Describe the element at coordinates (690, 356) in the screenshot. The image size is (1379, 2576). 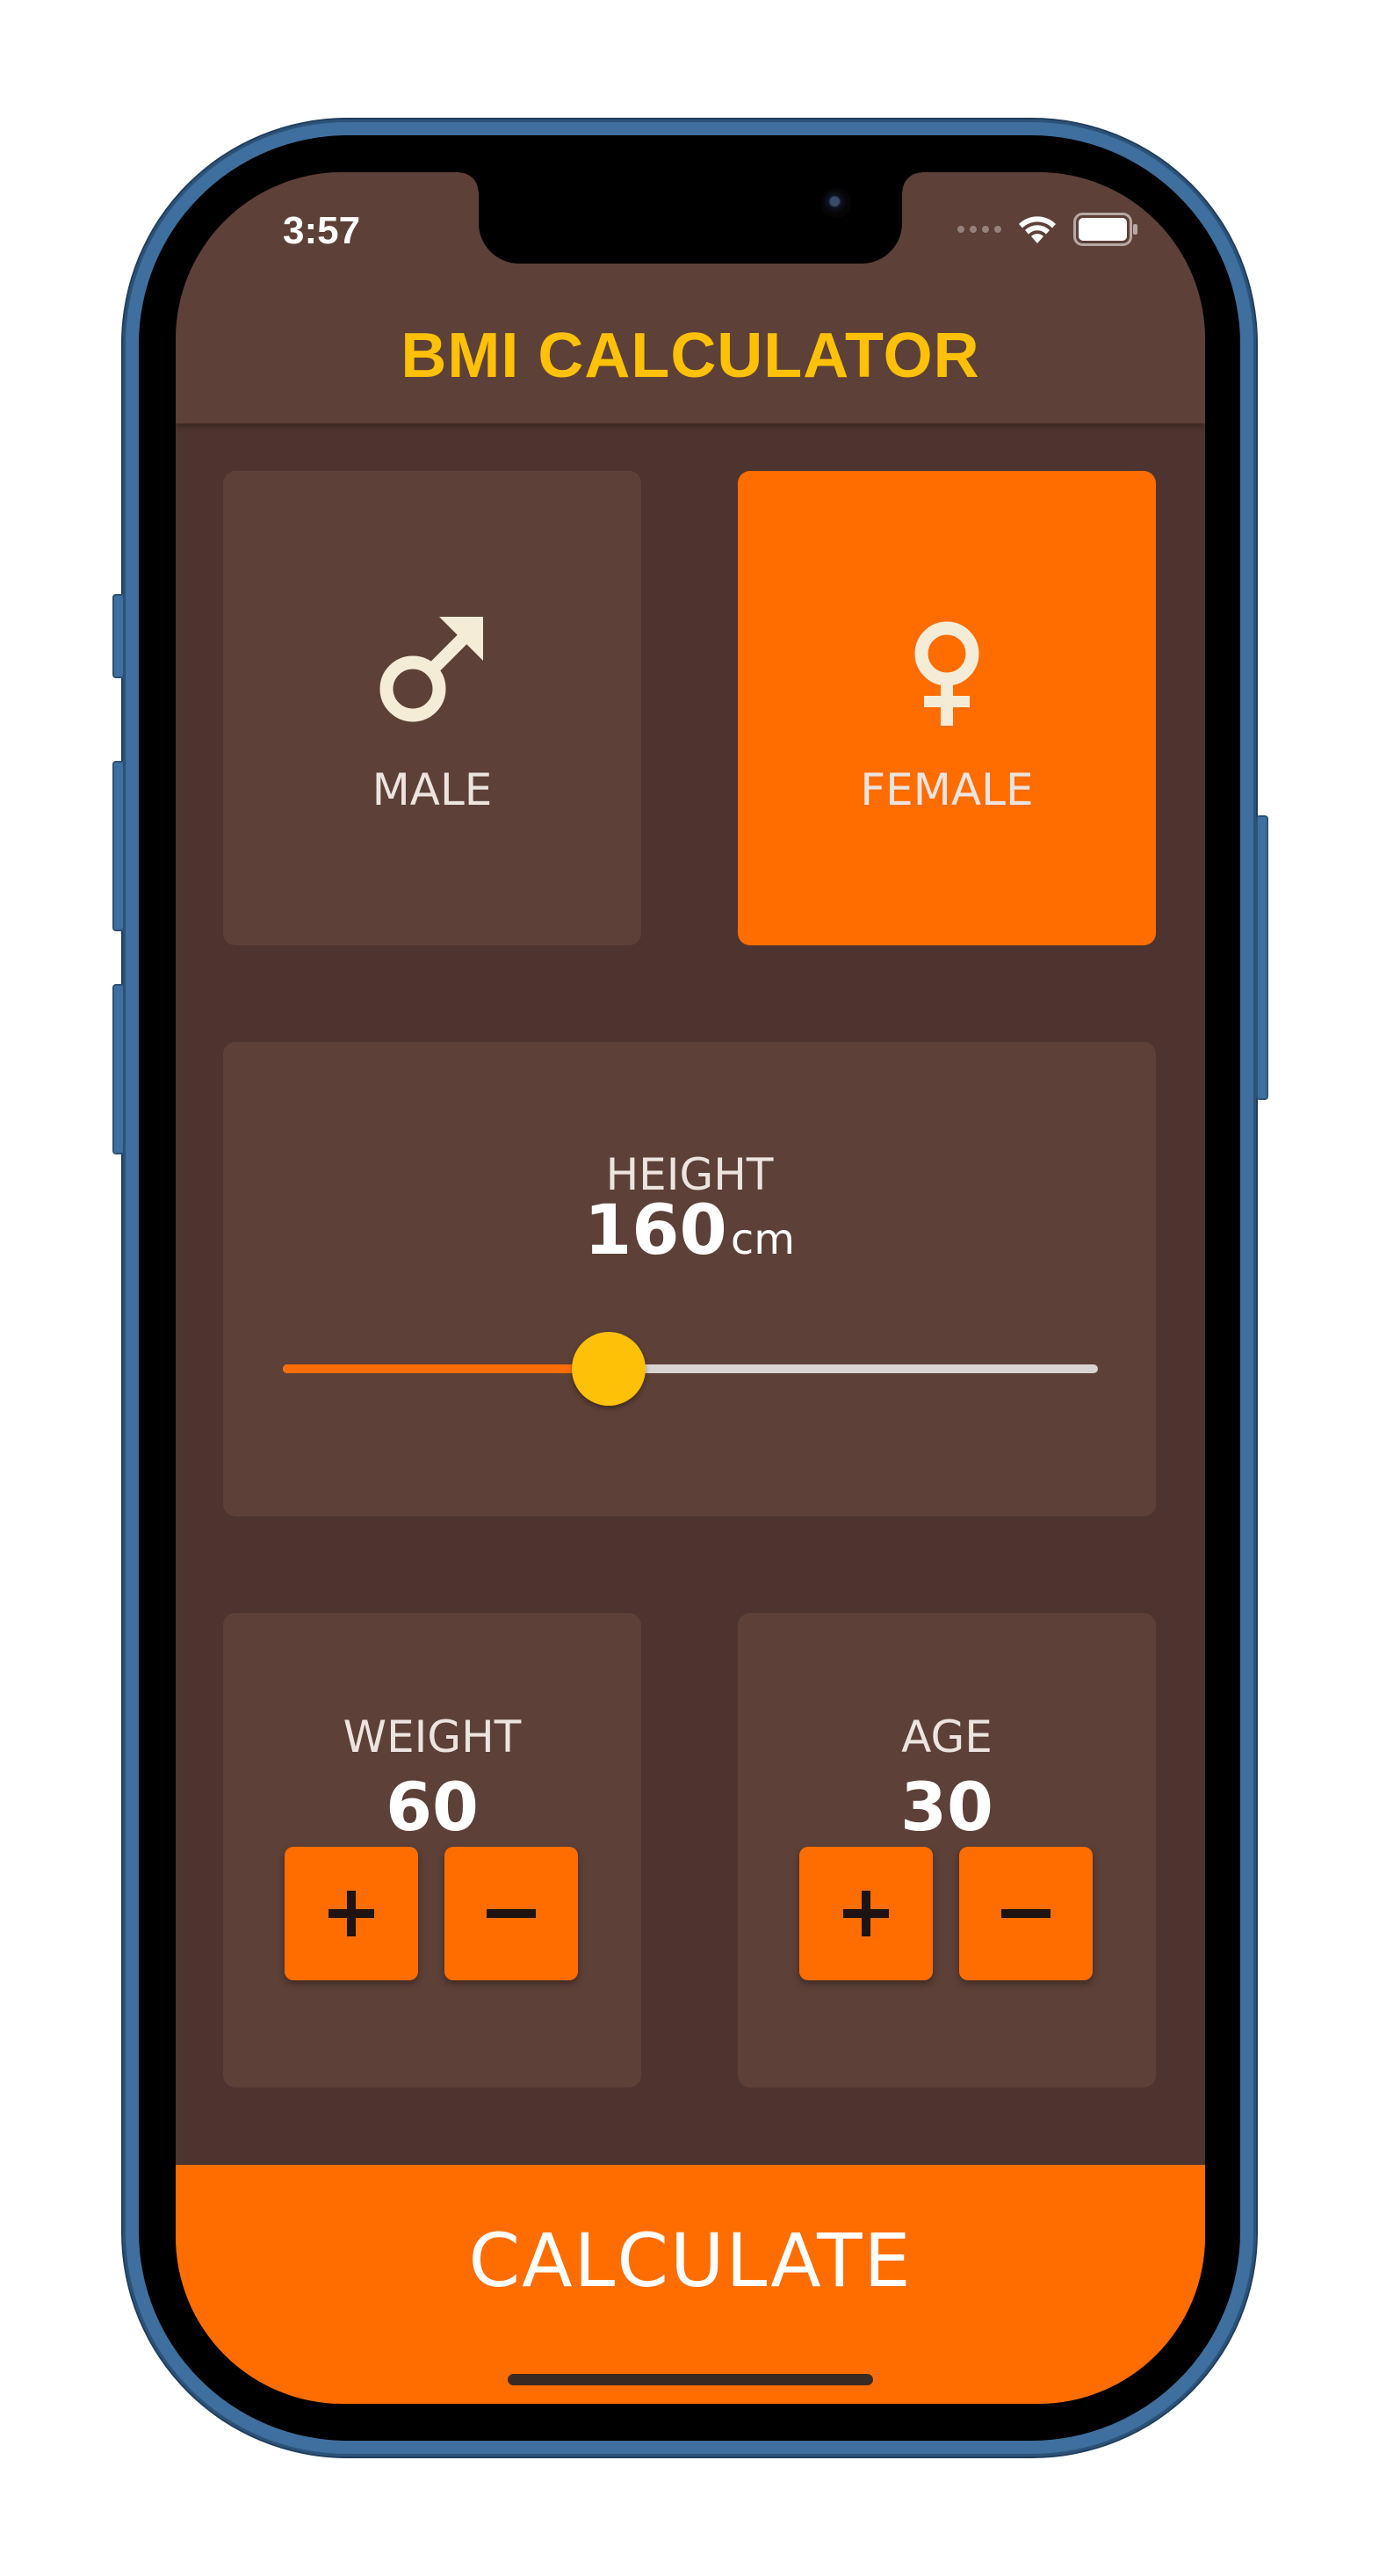
I see `app-title: BMI CALCULATOR` at that location.